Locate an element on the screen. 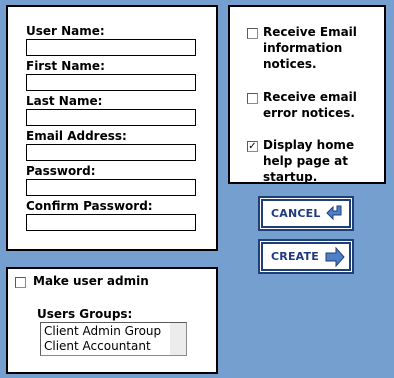  first-name-input is located at coordinates (111, 82).